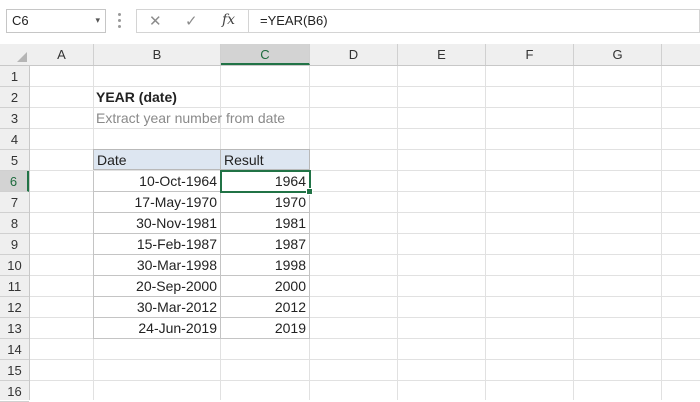 The height and width of the screenshot is (402, 700). I want to click on sheet-title: YEAR (date), so click(136, 97).